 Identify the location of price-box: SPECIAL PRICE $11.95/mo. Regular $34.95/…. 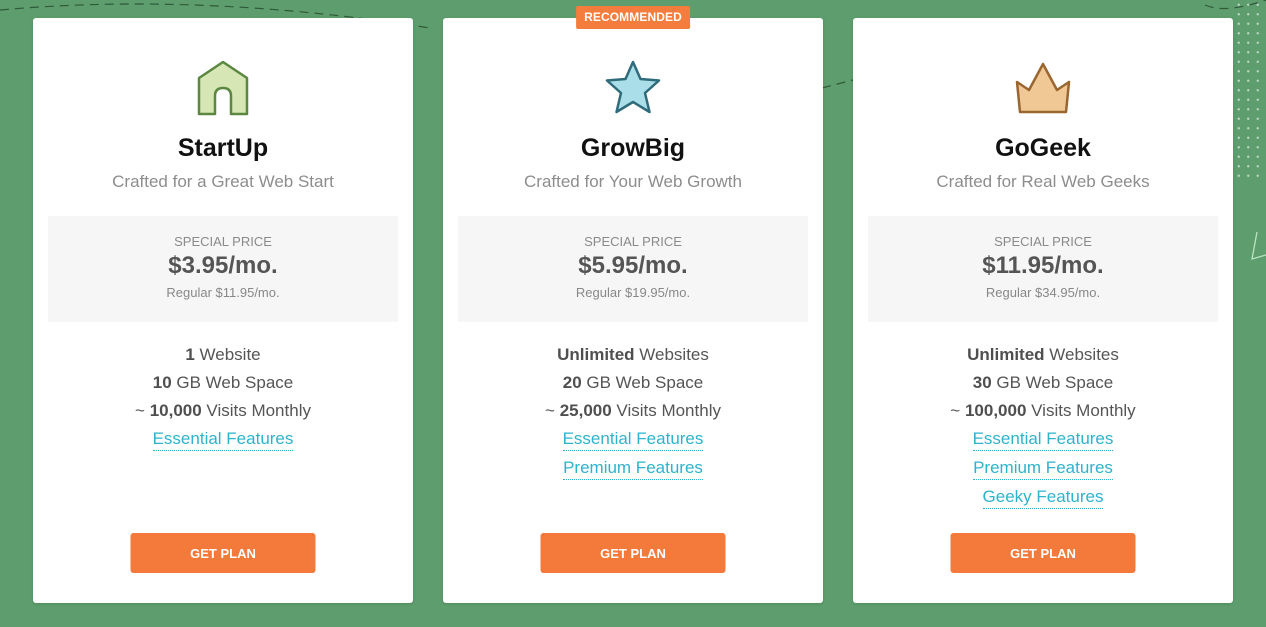
(1043, 269).